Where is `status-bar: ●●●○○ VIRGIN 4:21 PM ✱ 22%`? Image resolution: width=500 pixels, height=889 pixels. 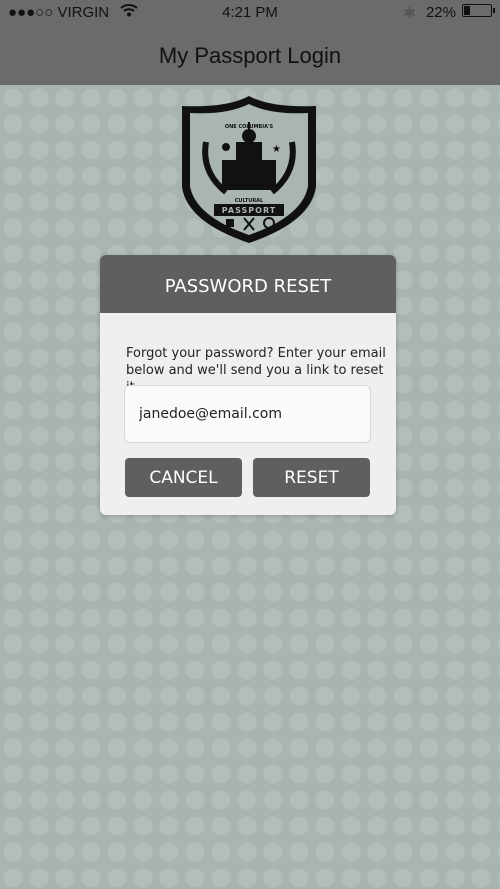 status-bar: ●●●○○ VIRGIN 4:21 PM ✱ 22% is located at coordinates (251, 15).